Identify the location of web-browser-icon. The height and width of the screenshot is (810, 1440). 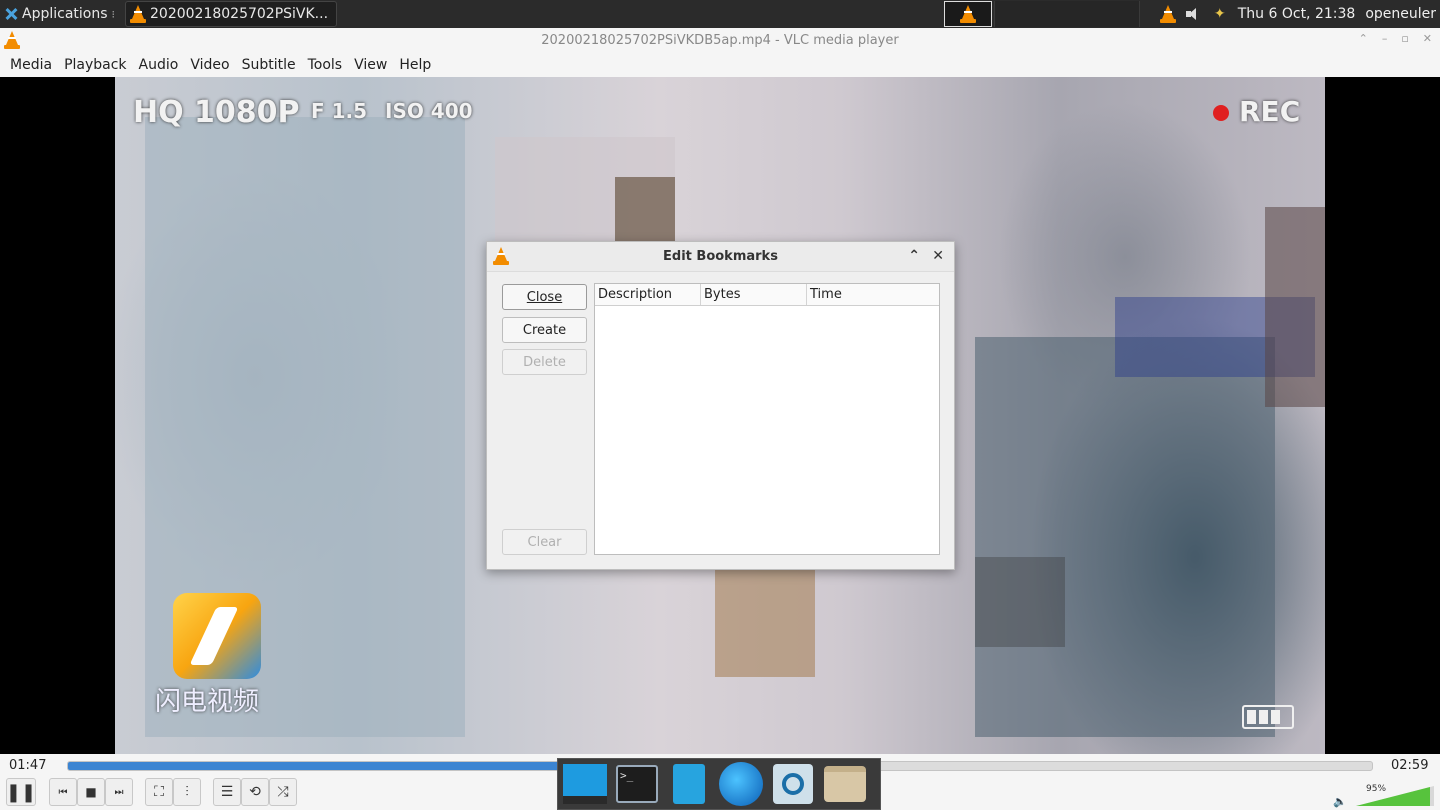
(741, 784).